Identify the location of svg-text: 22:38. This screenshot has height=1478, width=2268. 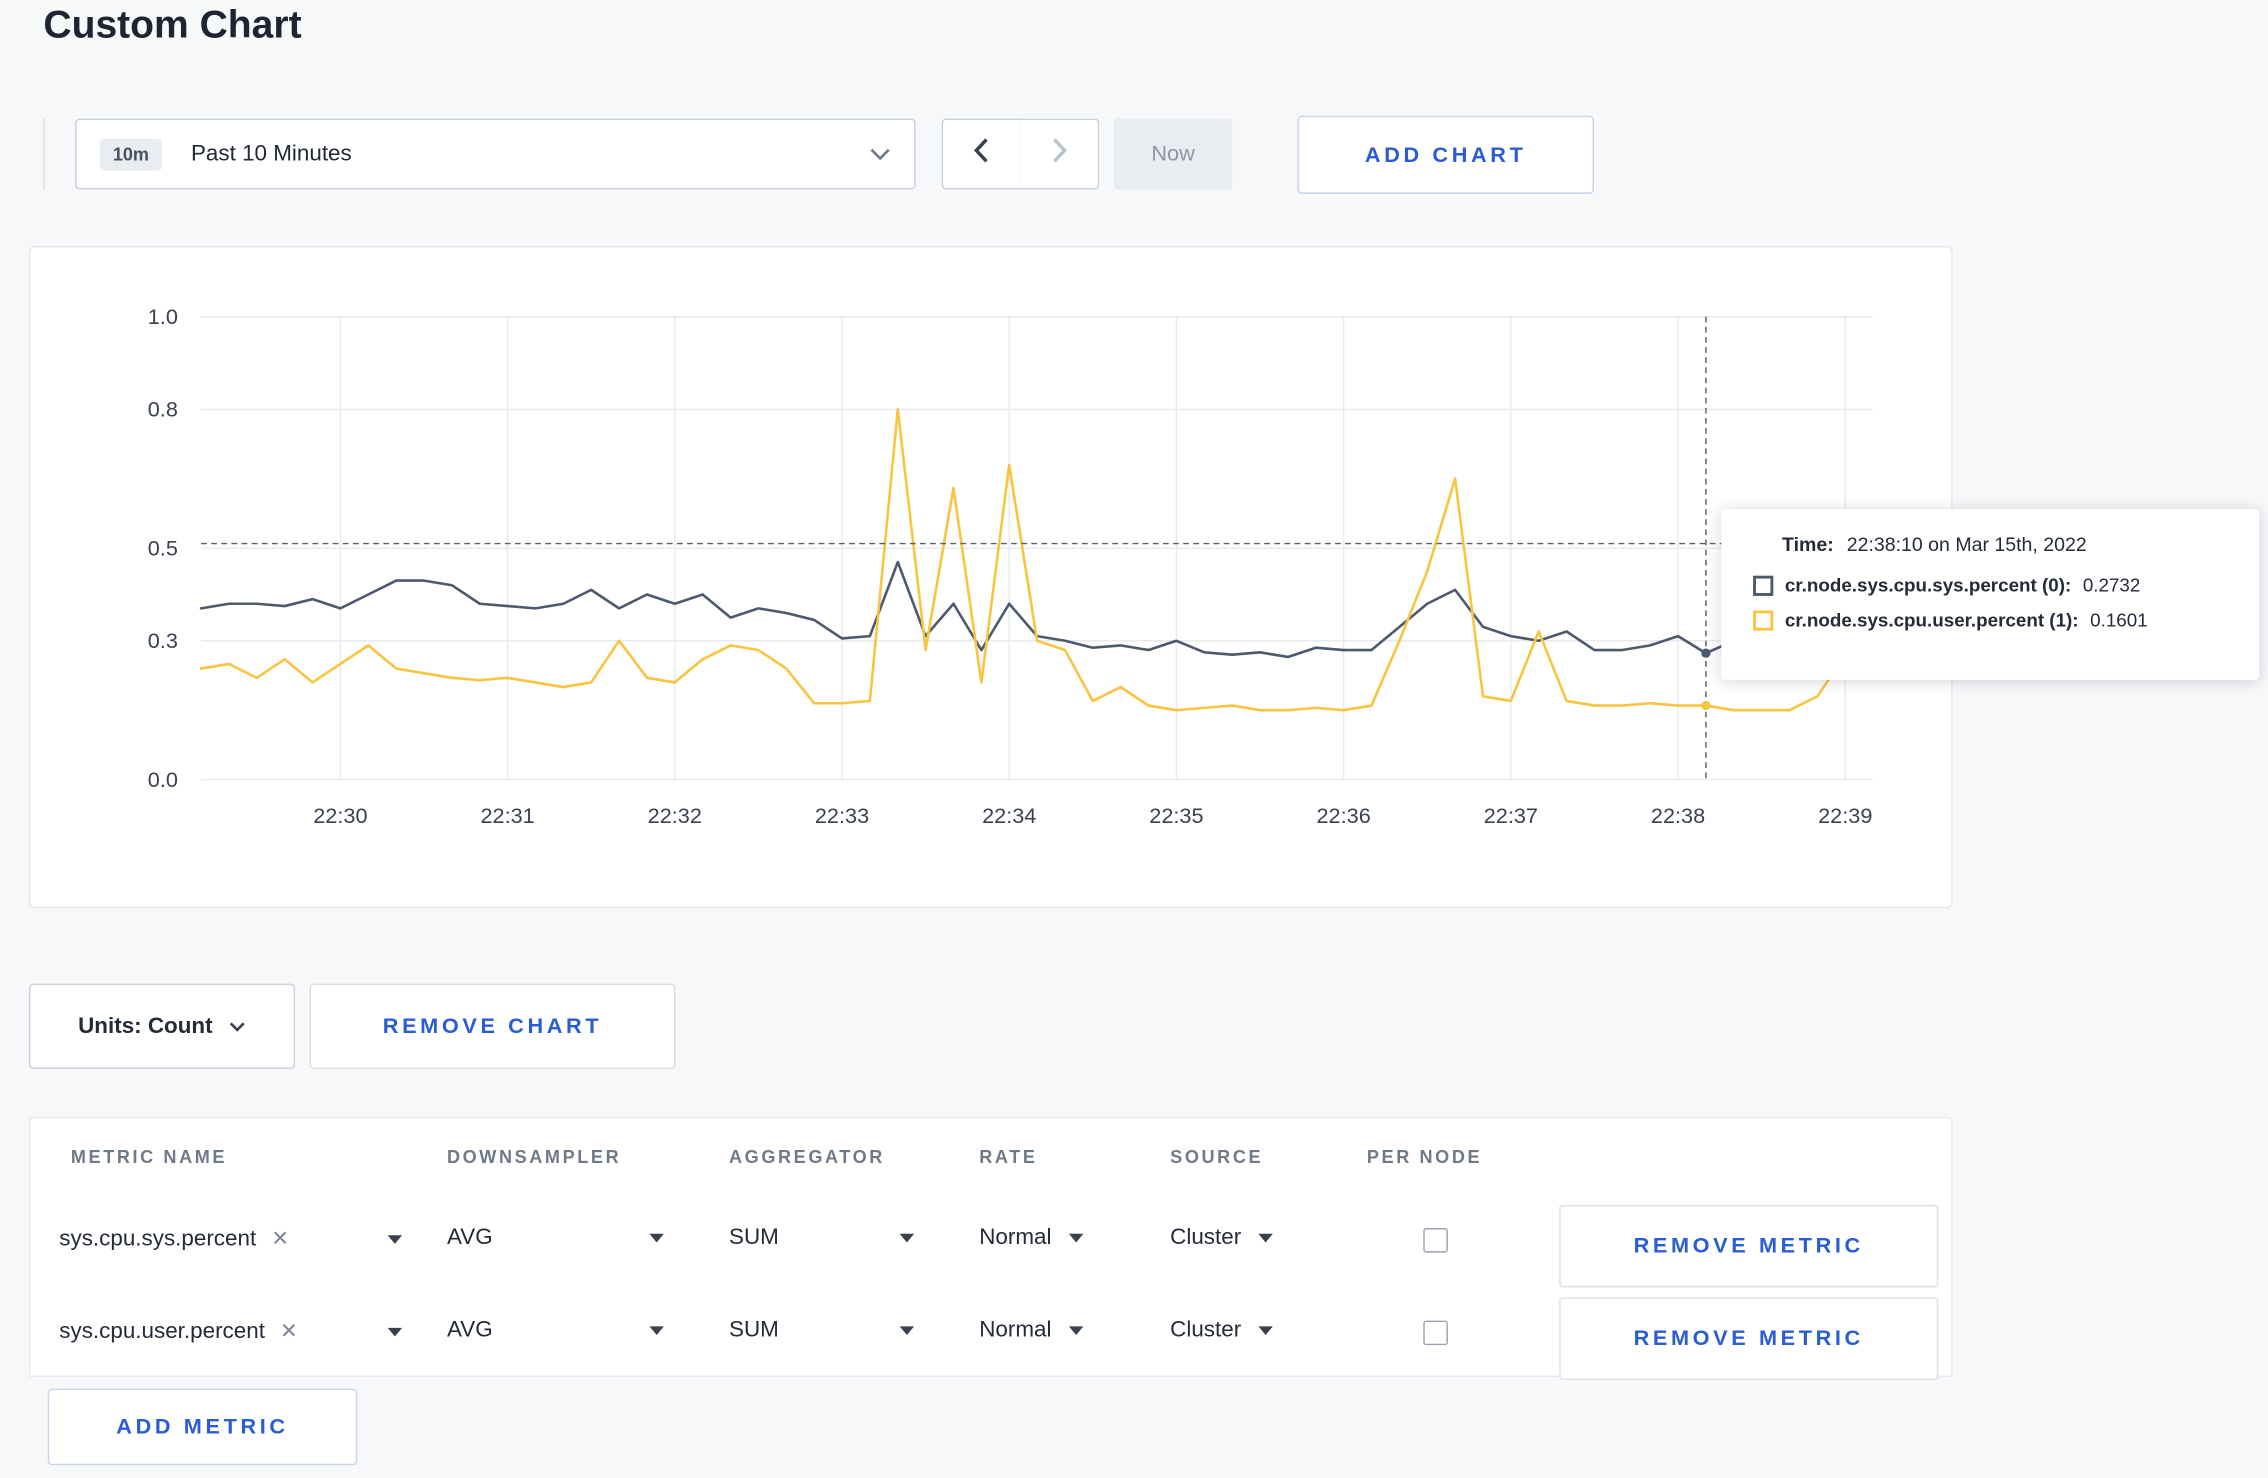
(1678, 815).